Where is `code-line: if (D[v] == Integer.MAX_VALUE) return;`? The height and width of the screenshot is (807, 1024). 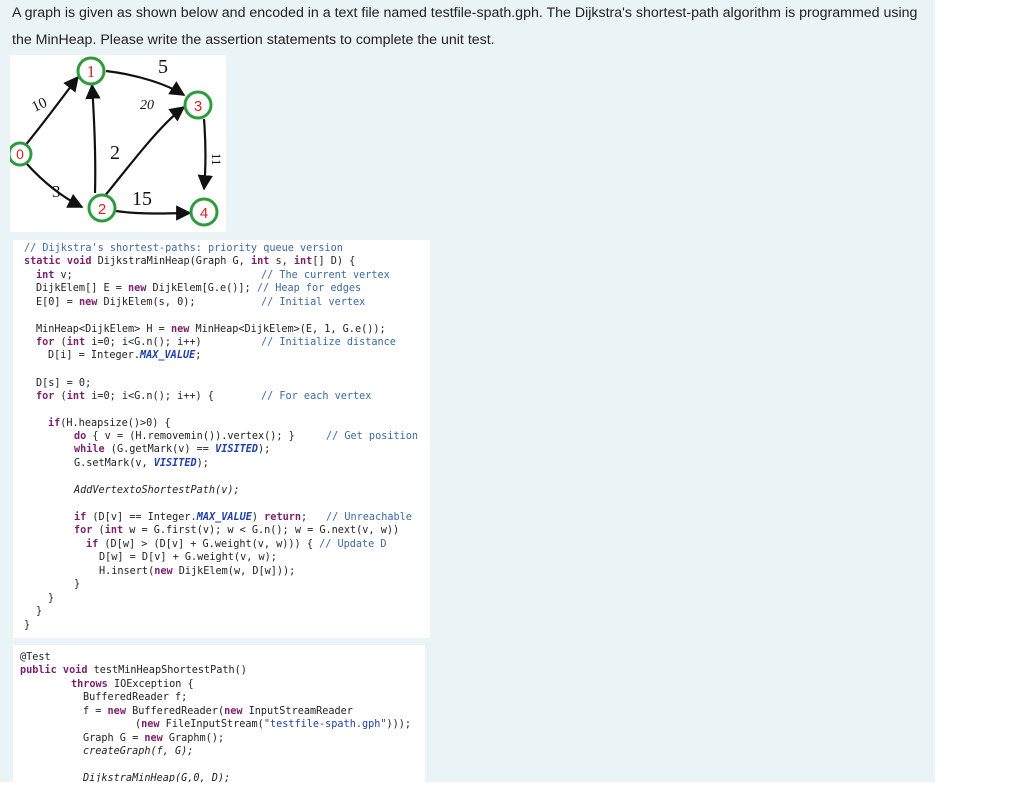
code-line: if (D[v] == Integer.MAX_VALUE) return; is located at coordinates (191, 517).